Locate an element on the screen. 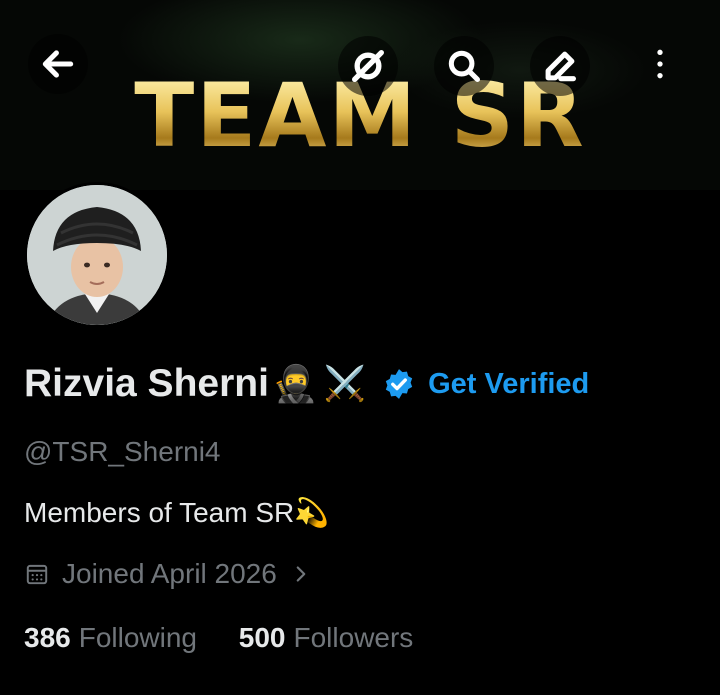 The image size is (720, 695). calendar-icon is located at coordinates (37, 574).